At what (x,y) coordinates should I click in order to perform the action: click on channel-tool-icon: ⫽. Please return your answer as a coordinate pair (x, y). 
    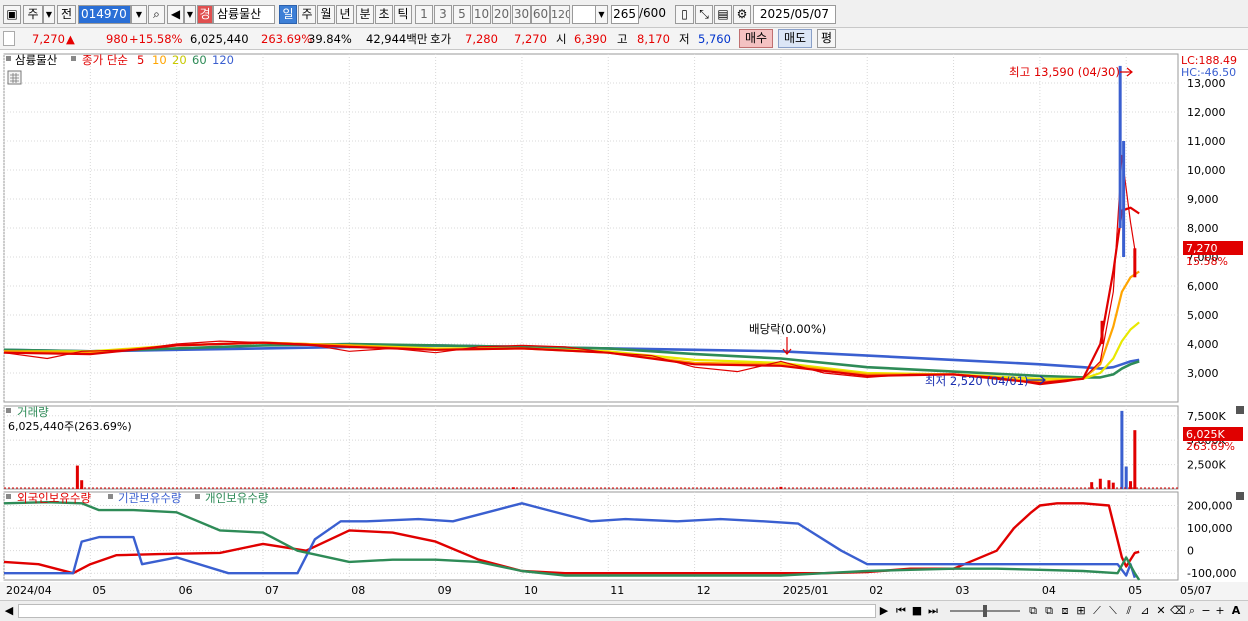
    Looking at the image, I should click on (1129, 611).